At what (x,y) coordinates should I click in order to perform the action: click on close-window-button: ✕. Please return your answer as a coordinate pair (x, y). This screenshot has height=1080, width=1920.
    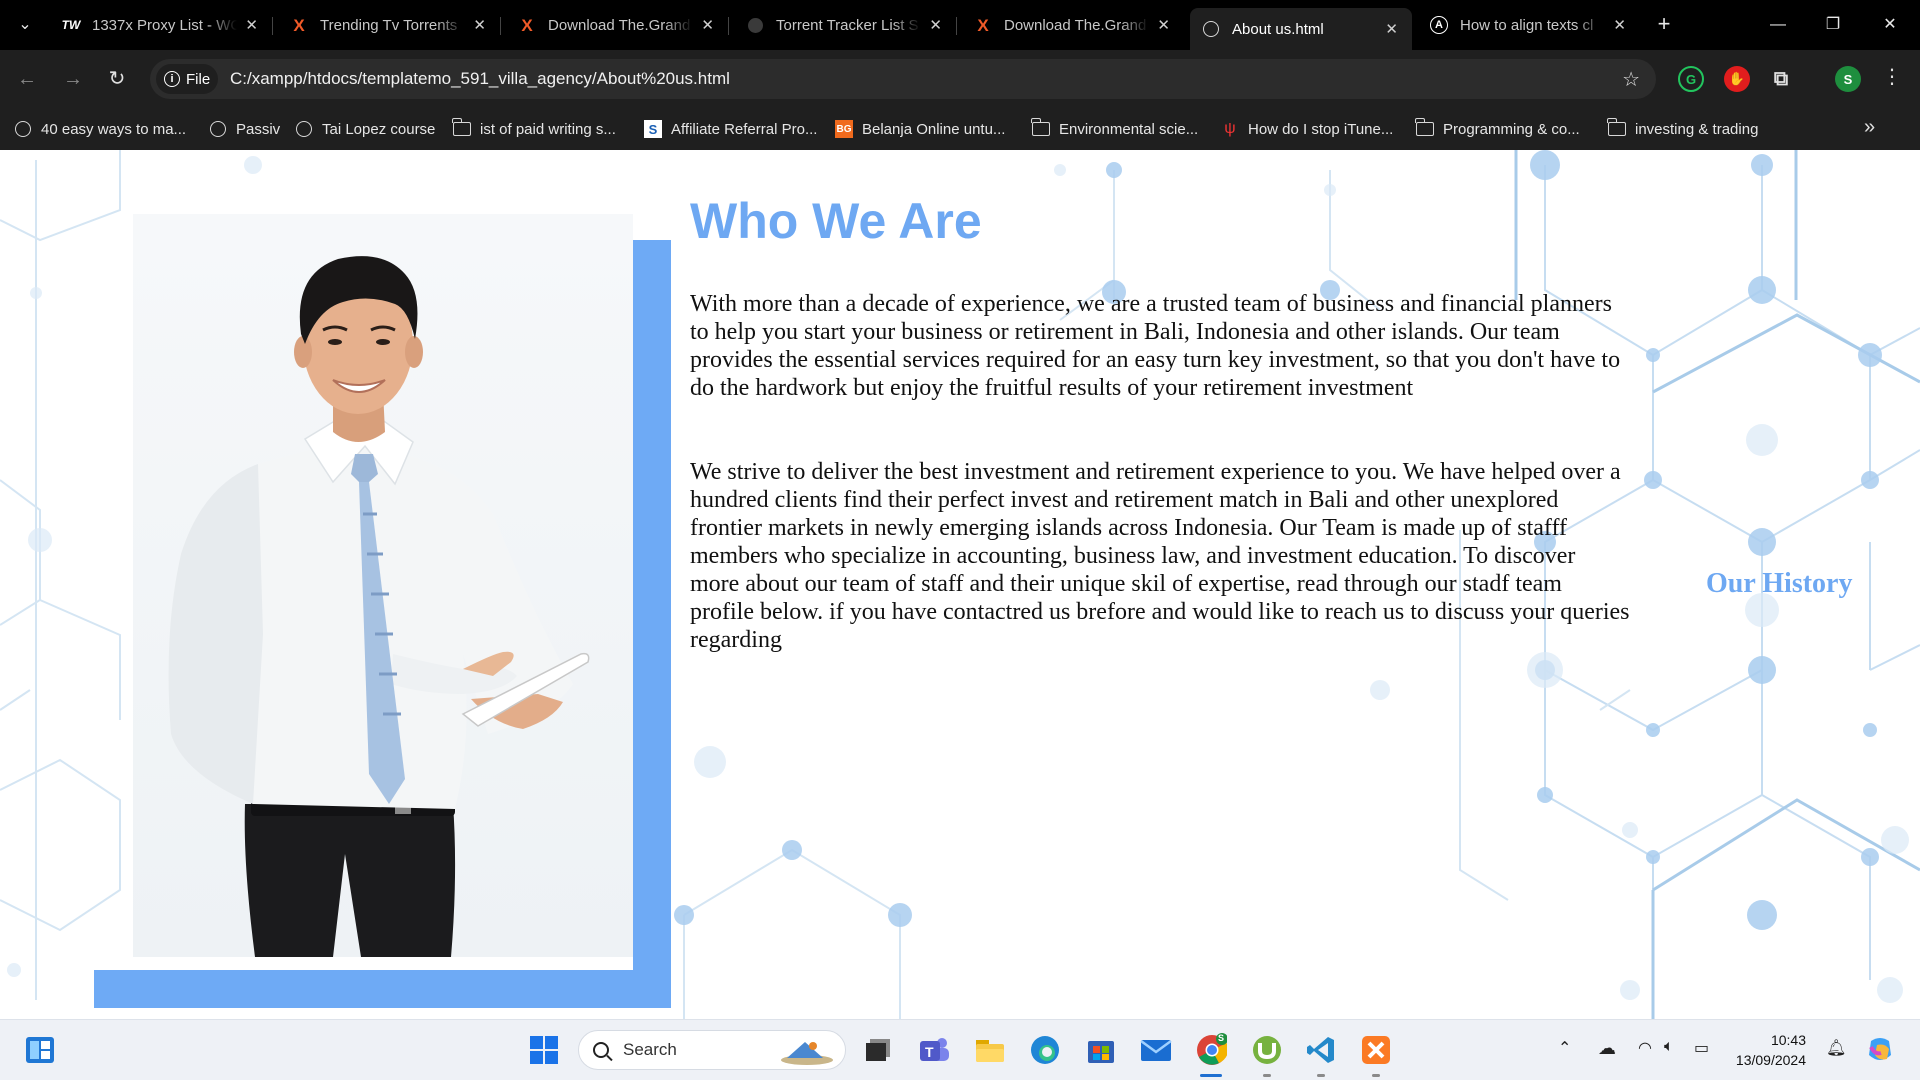
    Looking at the image, I should click on (1890, 25).